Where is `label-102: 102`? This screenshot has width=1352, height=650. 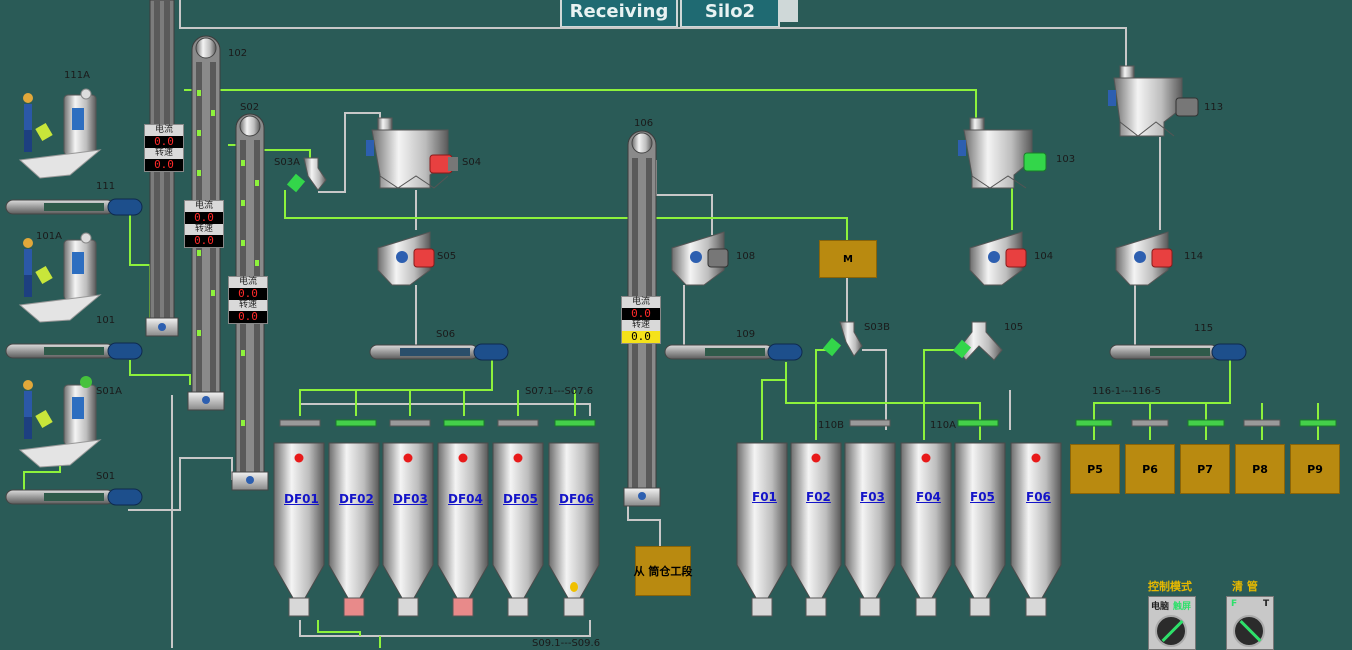 label-102: 102 is located at coordinates (238, 53).